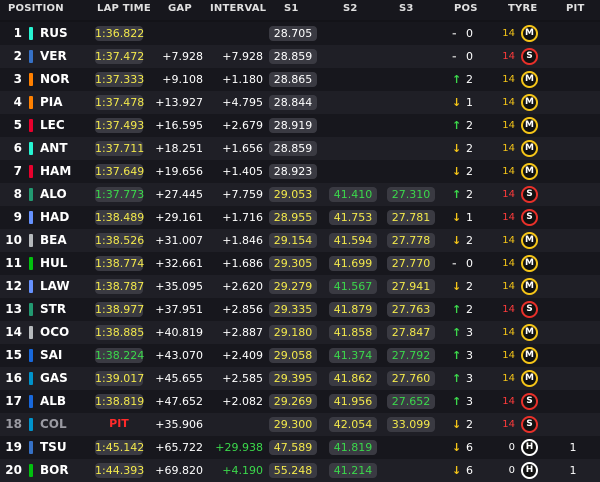  Describe the element at coordinates (52, 125) in the screenshot. I see `driver-code: LEC` at that location.